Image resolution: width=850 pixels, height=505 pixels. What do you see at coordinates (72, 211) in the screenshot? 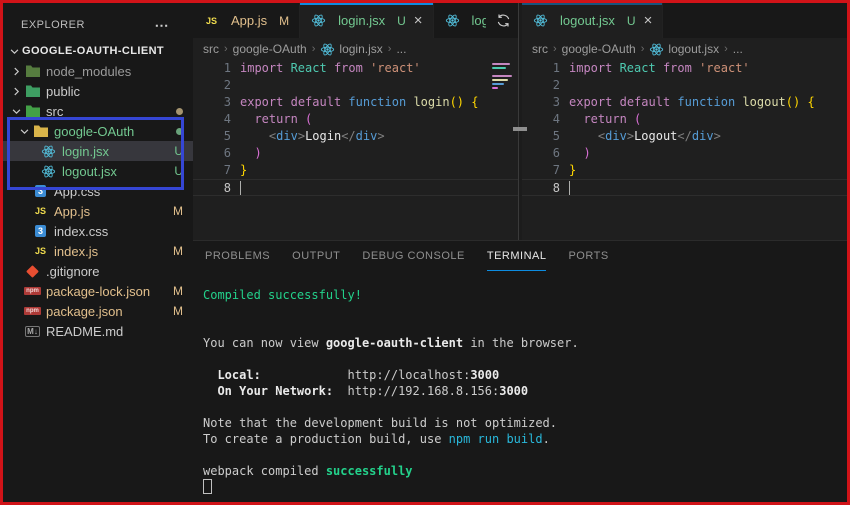
I see `tree-item-label: App.js` at bounding box center [72, 211].